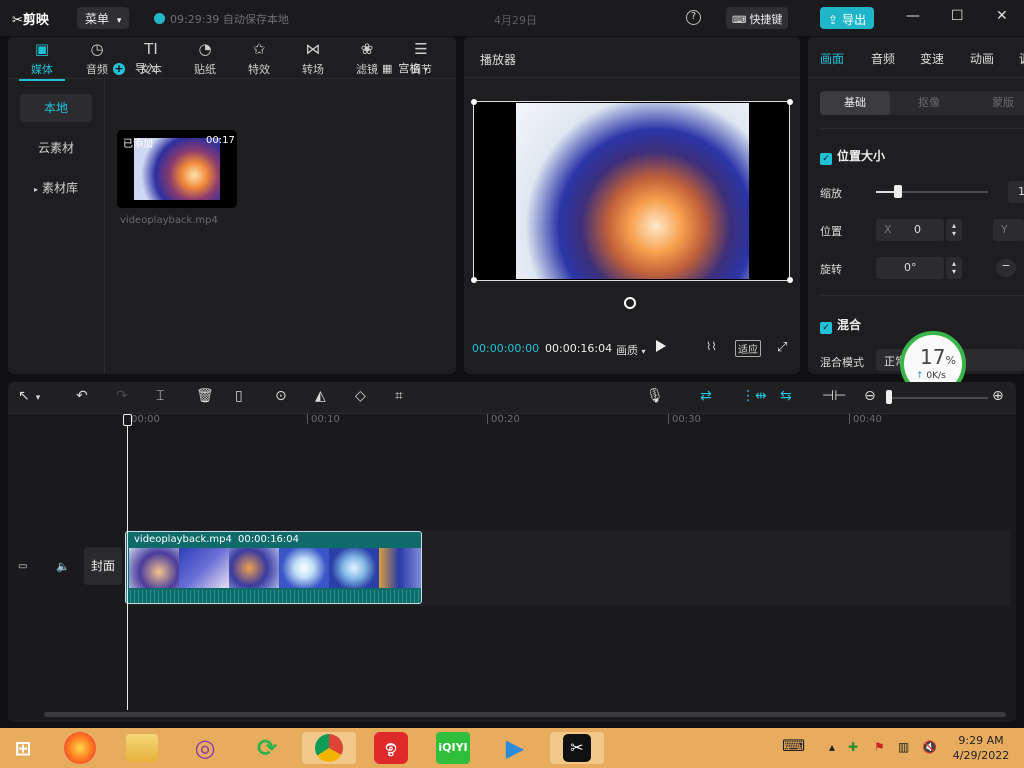 The width and height of the screenshot is (1024, 768). Describe the element at coordinates (748, 348) in the screenshot. I see `fit-button: 适应` at that location.